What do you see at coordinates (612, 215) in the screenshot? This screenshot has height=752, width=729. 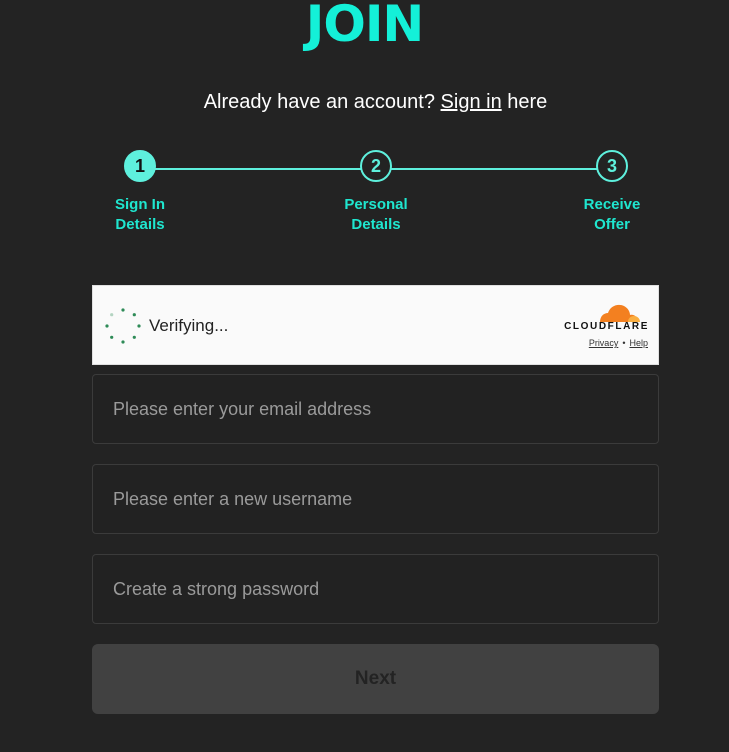 I see `step-label-3: Receive Offer` at bounding box center [612, 215].